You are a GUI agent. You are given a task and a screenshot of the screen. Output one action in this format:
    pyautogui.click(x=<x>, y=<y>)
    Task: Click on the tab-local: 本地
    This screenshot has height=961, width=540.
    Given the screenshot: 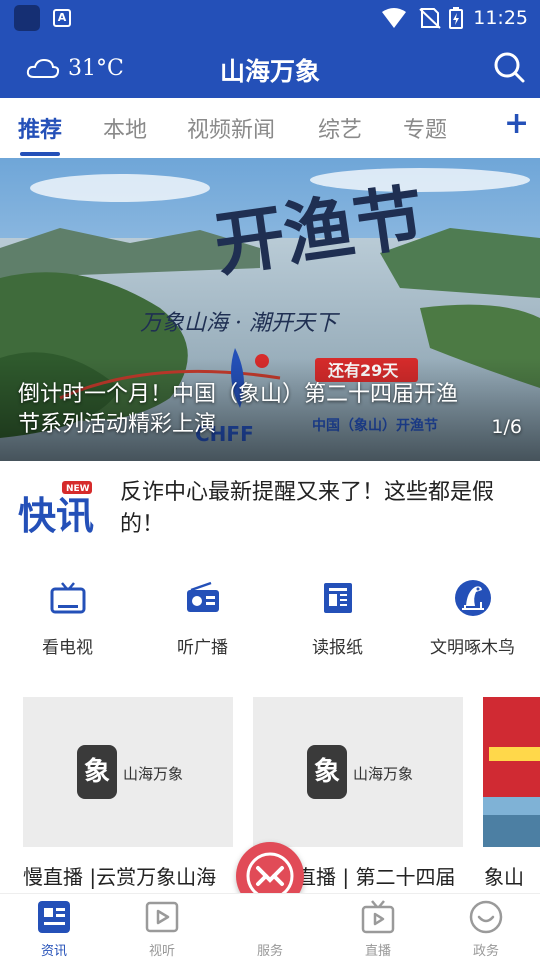 What is the action you would take?
    pyautogui.click(x=125, y=128)
    